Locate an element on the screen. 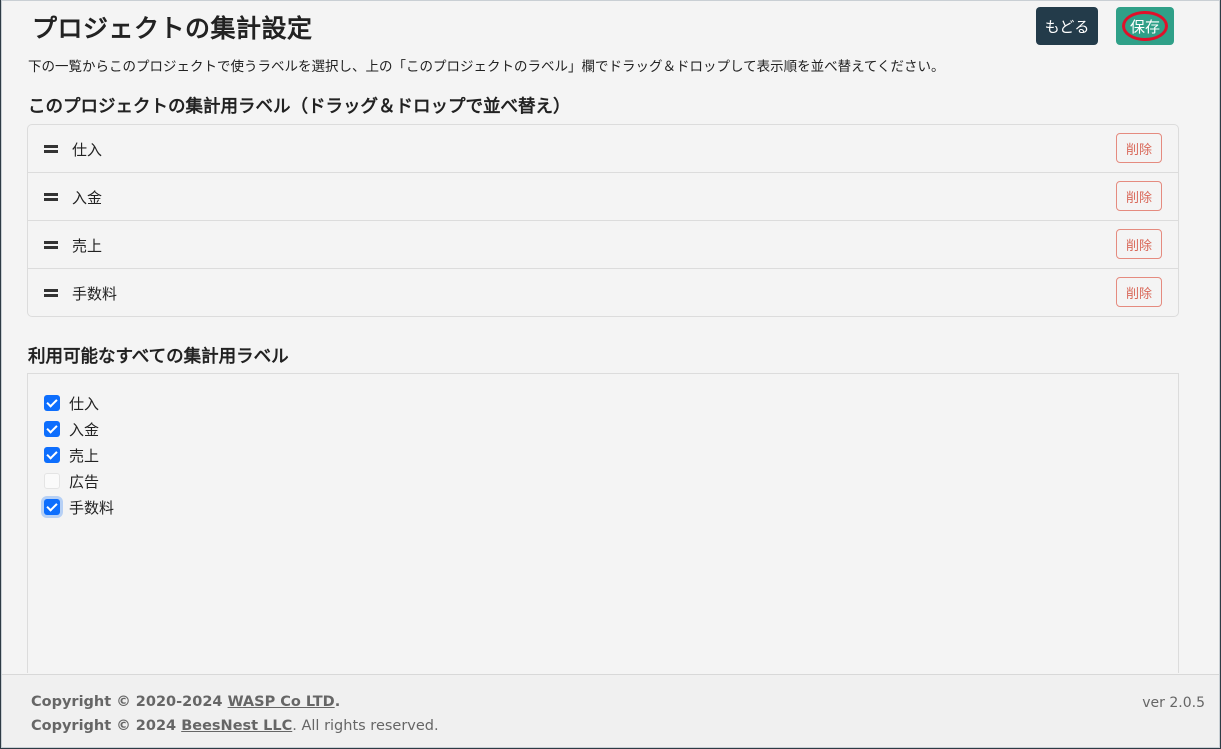 This screenshot has width=1221, height=749. save-button: 保存 is located at coordinates (1145, 26).